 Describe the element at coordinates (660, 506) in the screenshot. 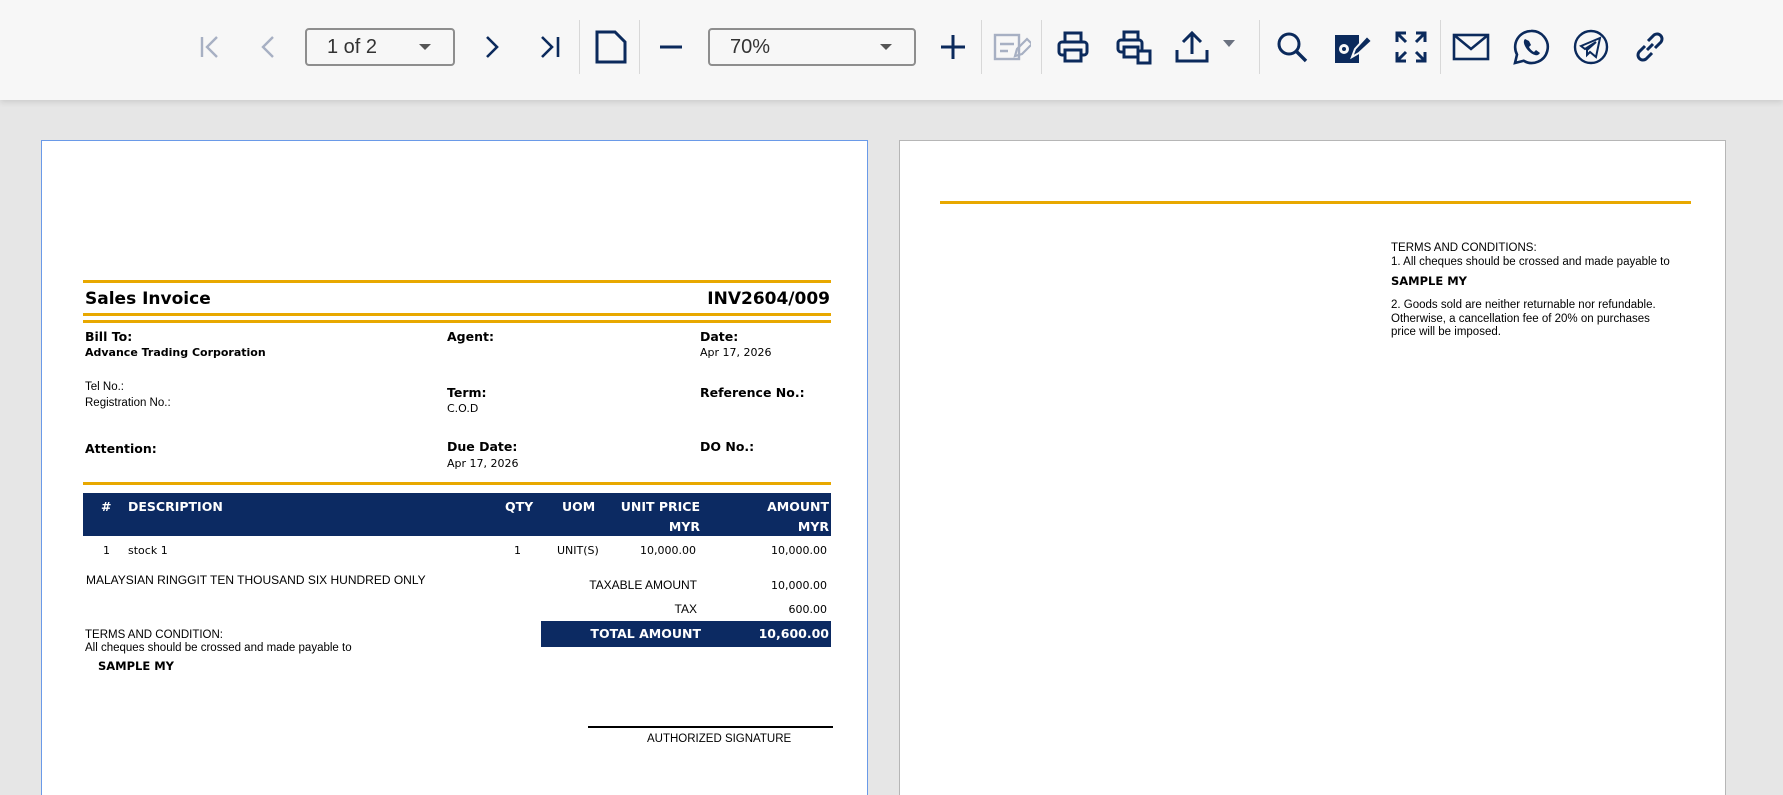

I see `col-unit-price: UNIT PRICE` at that location.